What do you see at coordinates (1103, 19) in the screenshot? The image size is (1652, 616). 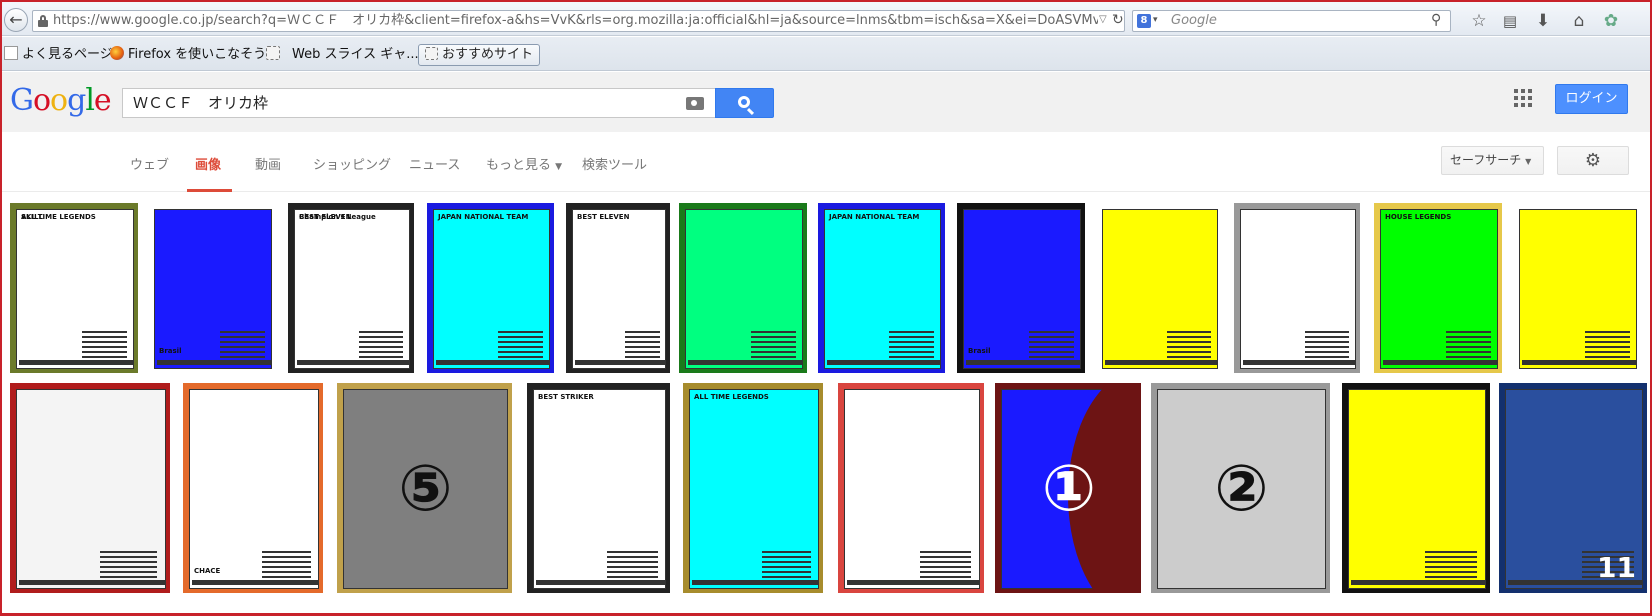 I see `url-dropdown-icon: ▽` at bounding box center [1103, 19].